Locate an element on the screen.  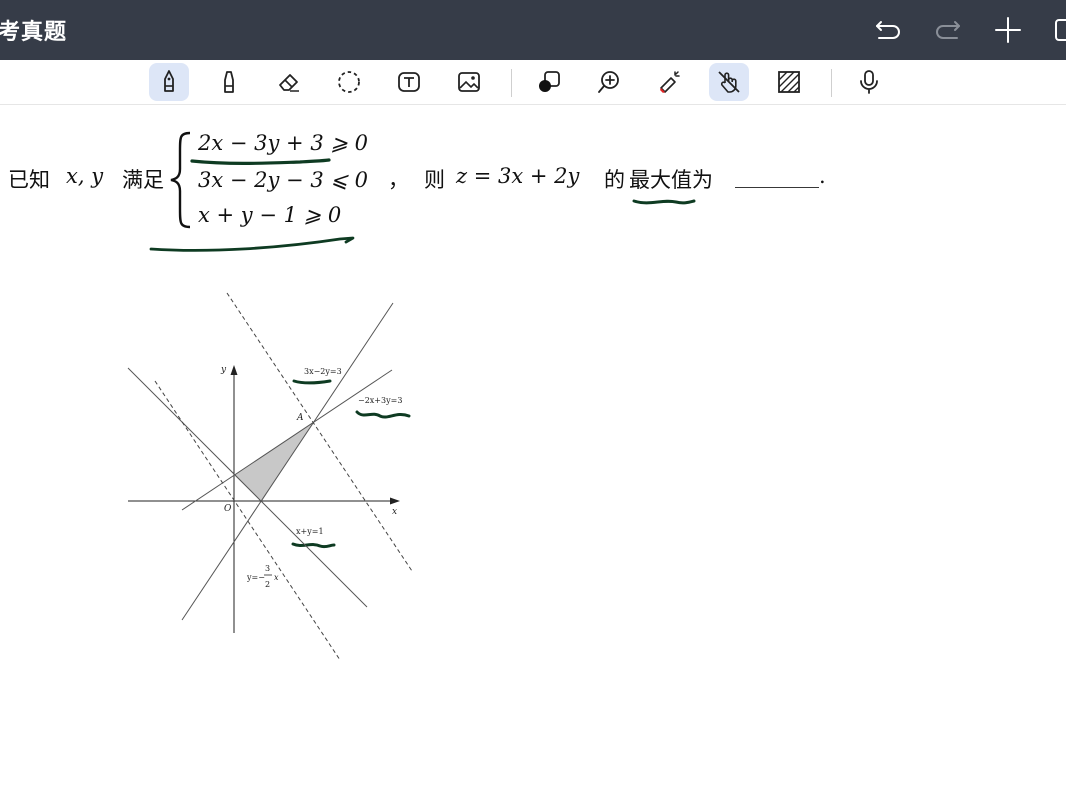
y-axis-label: y is located at coordinates (223, 370).